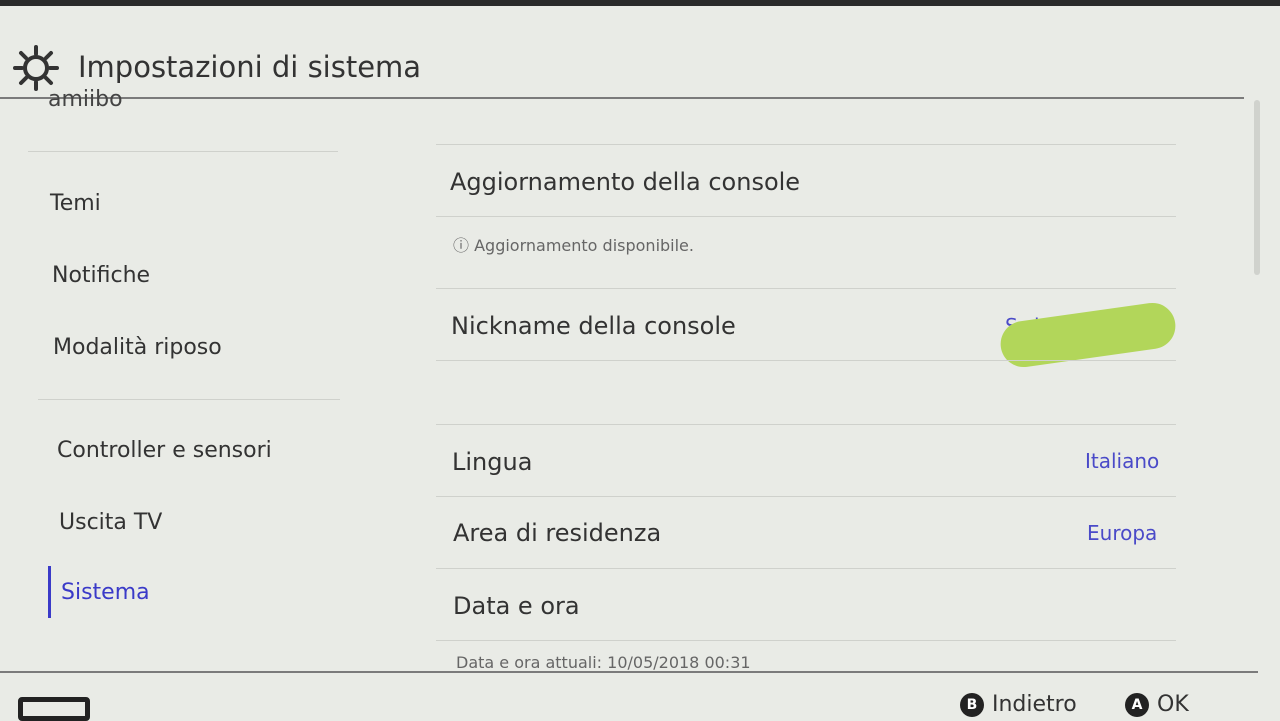  Describe the element at coordinates (1137, 704) in the screenshot. I see `a-button-icon: A` at that location.